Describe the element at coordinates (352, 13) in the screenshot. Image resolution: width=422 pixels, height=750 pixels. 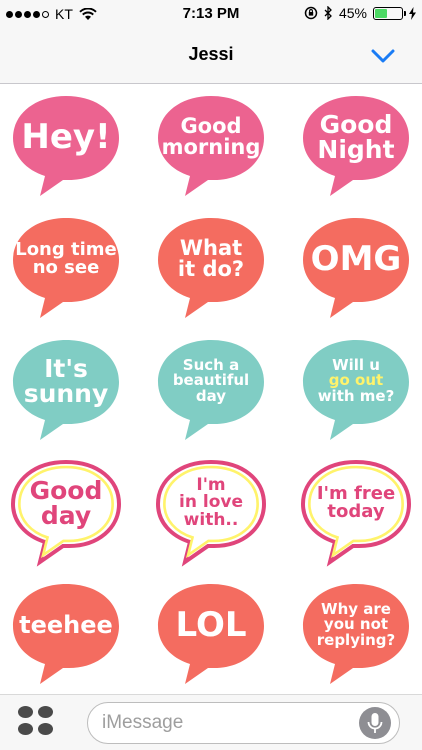
I see `battery-percent: 45%` at that location.